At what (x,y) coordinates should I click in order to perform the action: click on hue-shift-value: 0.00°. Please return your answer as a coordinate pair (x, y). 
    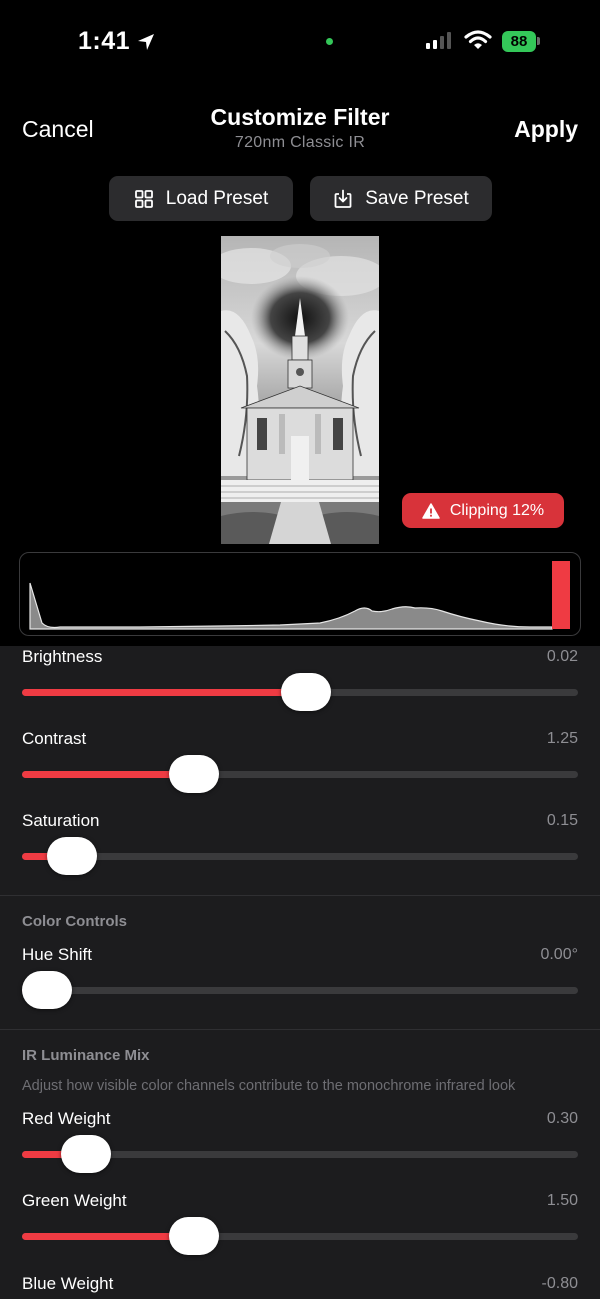
    Looking at the image, I should click on (559, 954).